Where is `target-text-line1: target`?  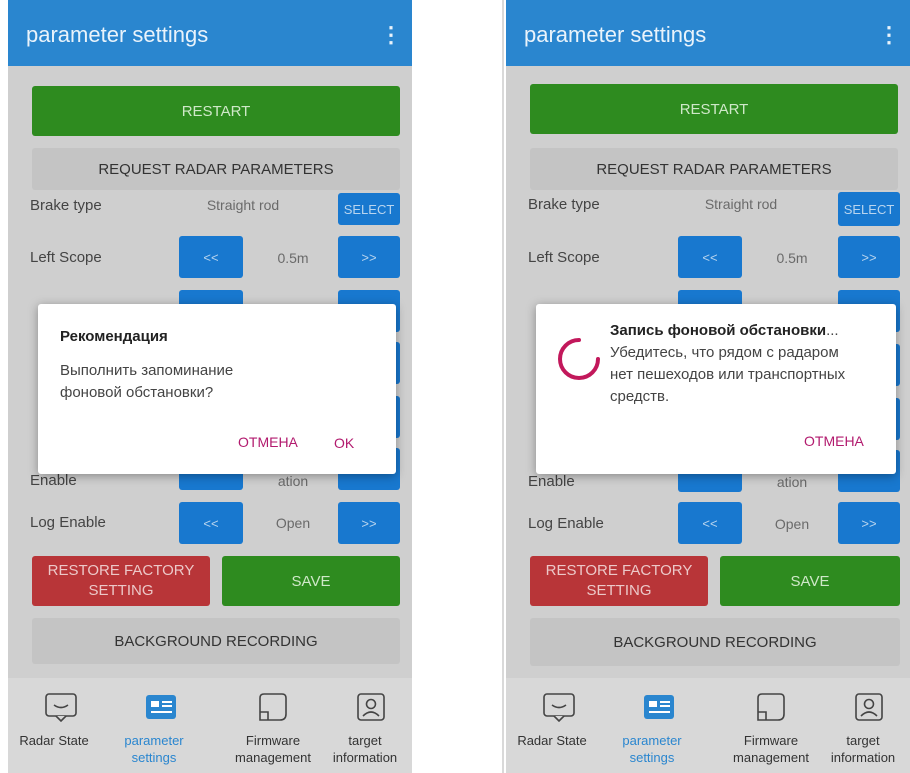 target-text-line1: target is located at coordinates (365, 740).